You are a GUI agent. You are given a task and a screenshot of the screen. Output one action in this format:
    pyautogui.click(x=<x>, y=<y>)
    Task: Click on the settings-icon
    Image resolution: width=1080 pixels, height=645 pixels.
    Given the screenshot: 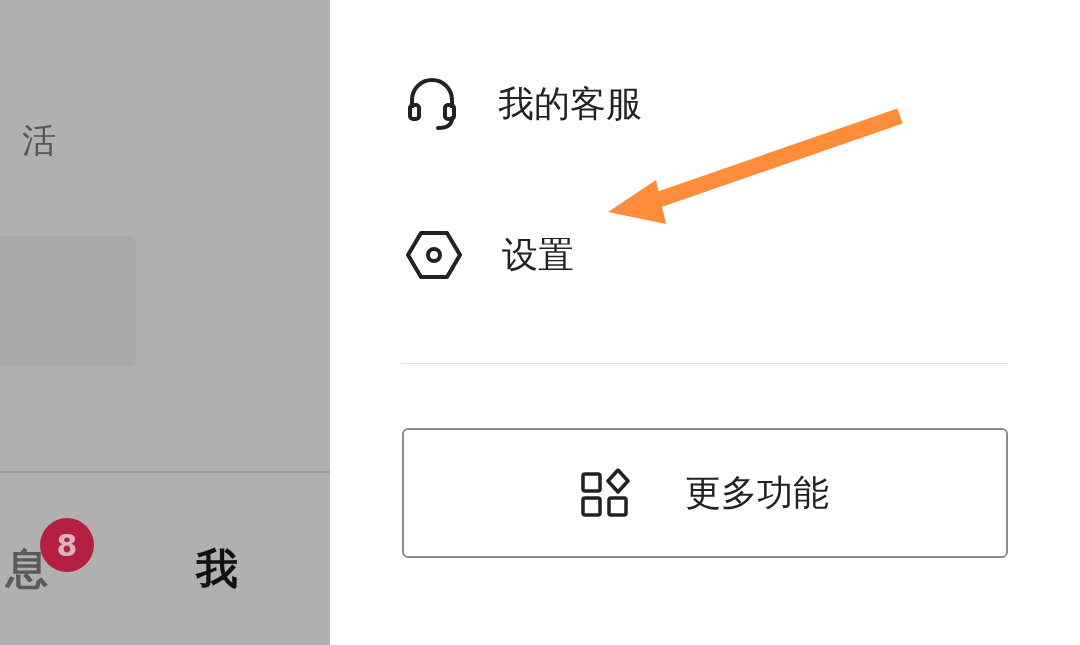 What is the action you would take?
    pyautogui.click(x=434, y=255)
    